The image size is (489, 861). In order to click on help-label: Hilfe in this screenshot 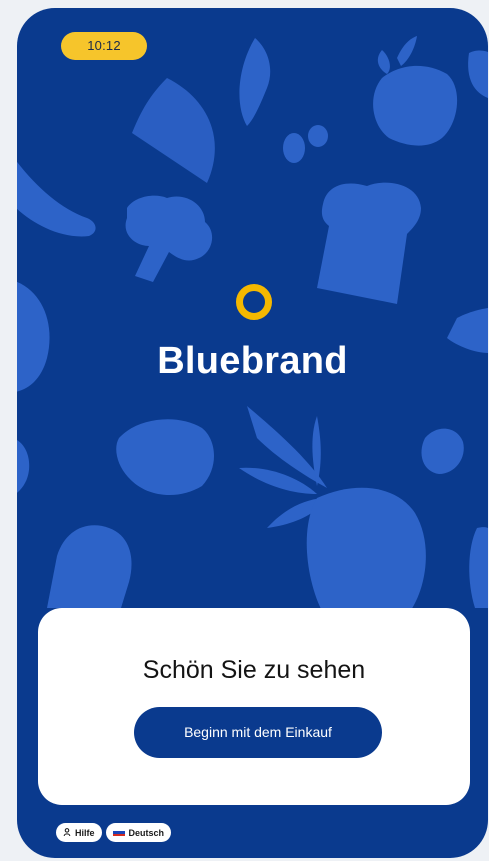, I will do `click(85, 832)`.